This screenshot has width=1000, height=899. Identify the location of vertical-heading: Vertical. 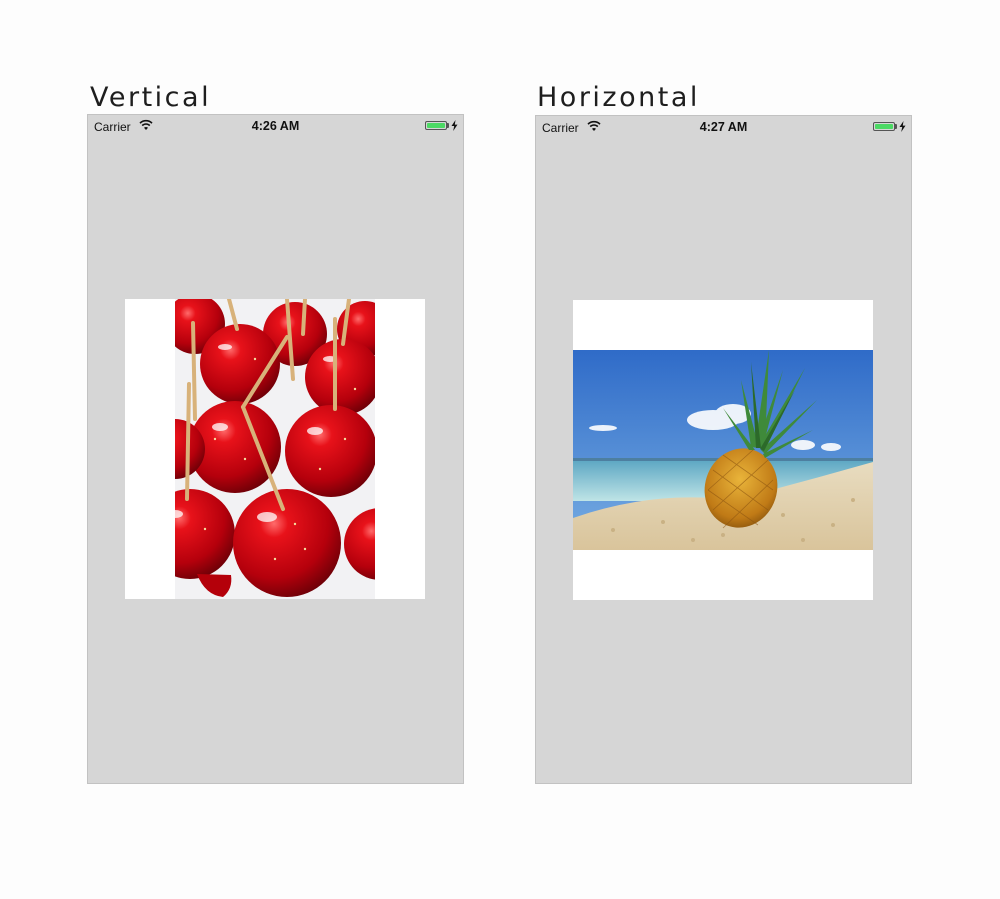
(151, 97).